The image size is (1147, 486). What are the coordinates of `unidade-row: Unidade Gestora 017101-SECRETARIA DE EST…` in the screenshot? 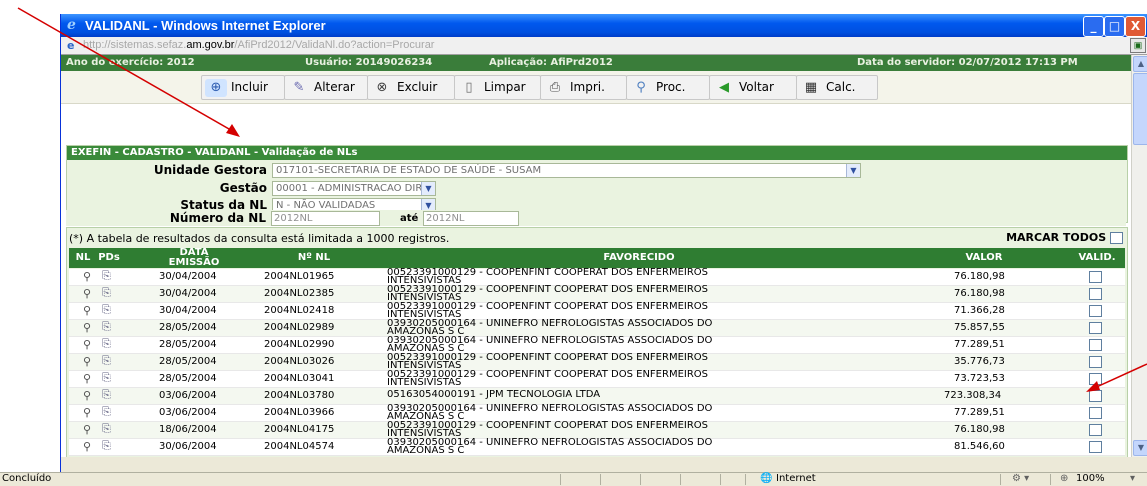 It's located at (597, 171).